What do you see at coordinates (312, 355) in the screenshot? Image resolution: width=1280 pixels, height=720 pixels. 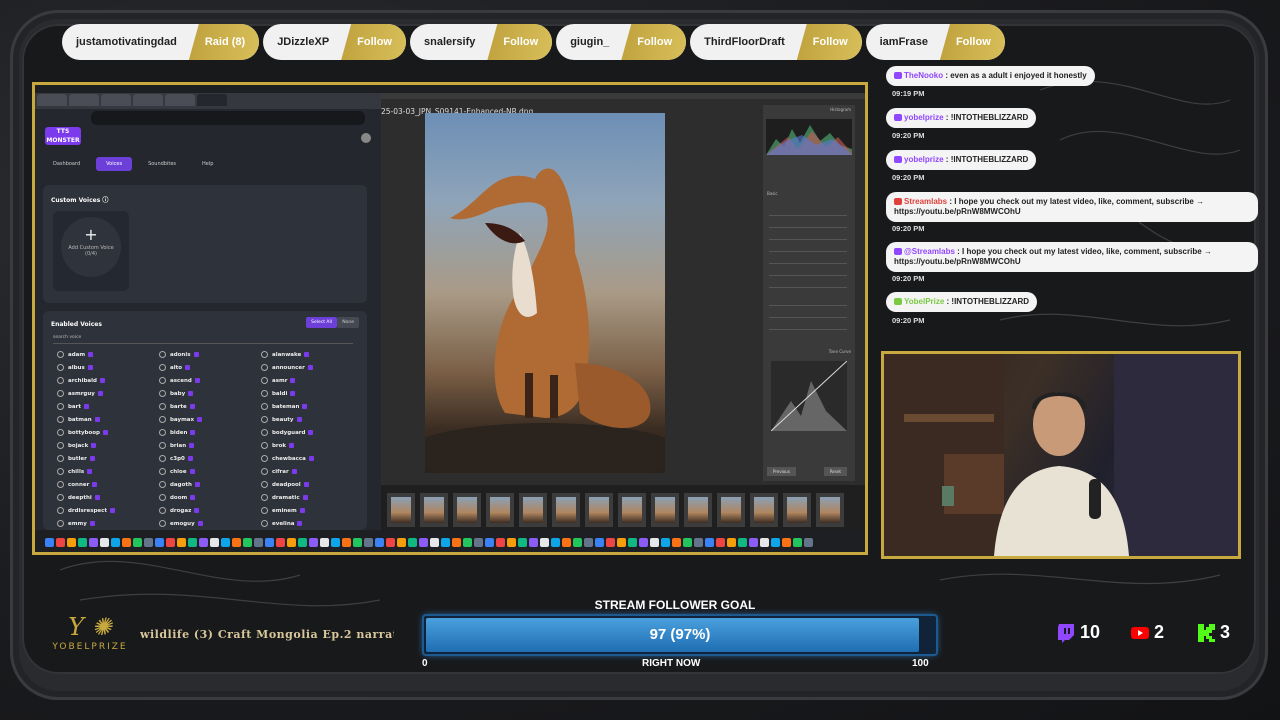 I see `voice-item: alanwake` at bounding box center [312, 355].